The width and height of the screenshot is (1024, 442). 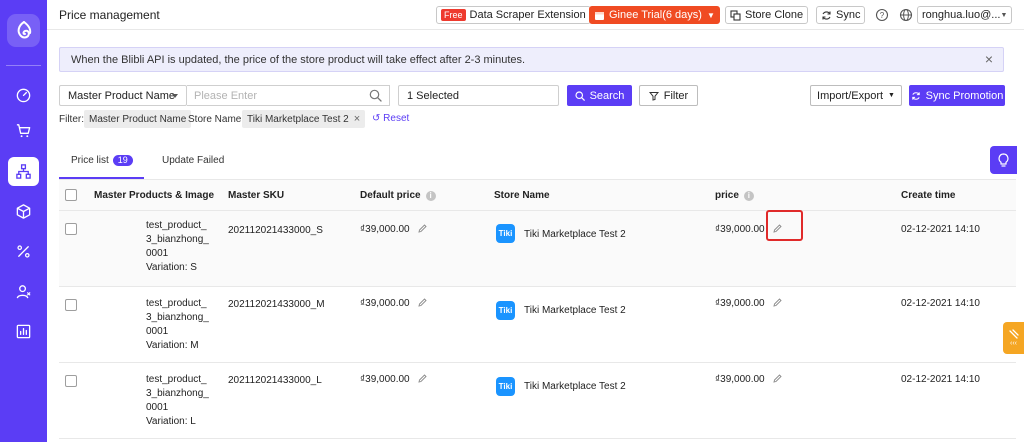 I want to click on filter-button-label: Filter, so click(x=676, y=95).